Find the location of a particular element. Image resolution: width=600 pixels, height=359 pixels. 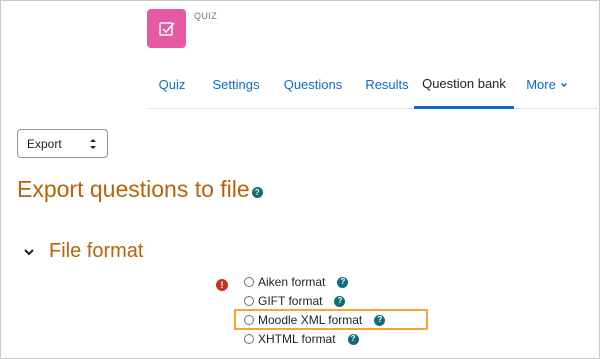

tab-label: Settings is located at coordinates (236, 84).